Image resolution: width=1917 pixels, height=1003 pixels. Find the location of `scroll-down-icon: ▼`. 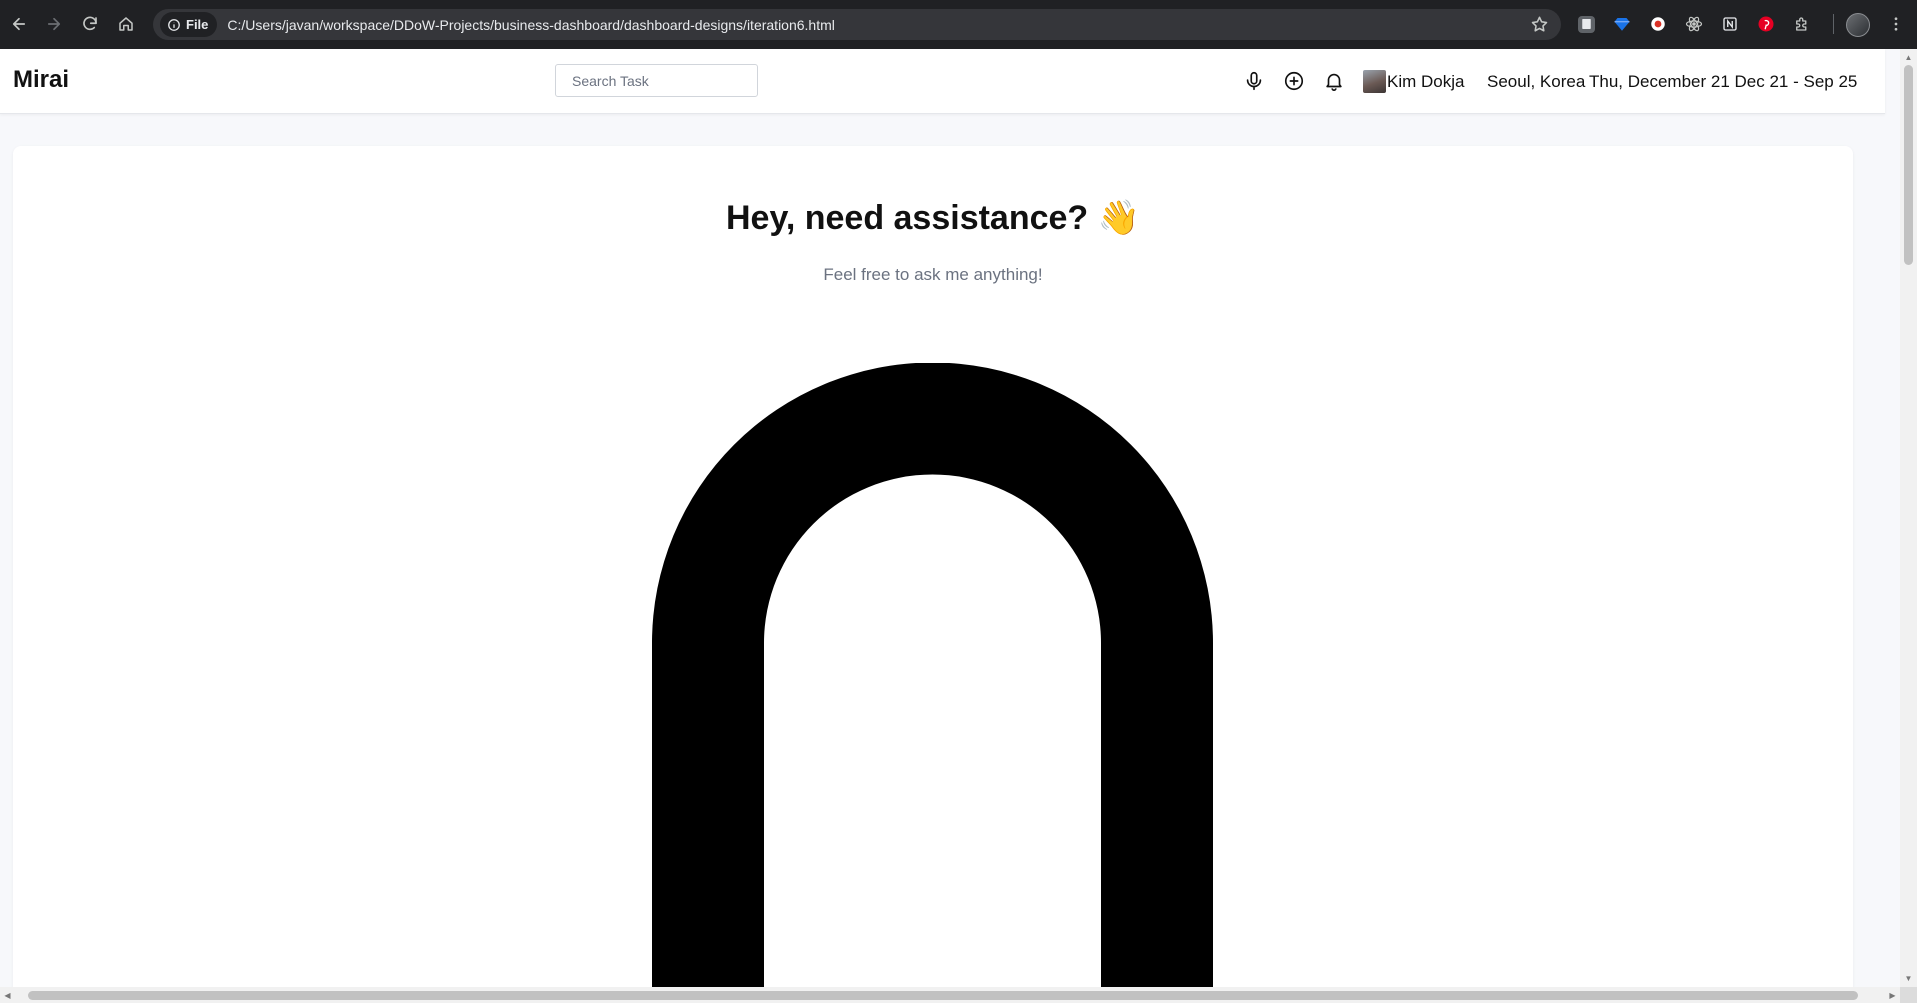

scroll-down-icon: ▼ is located at coordinates (1908, 978).